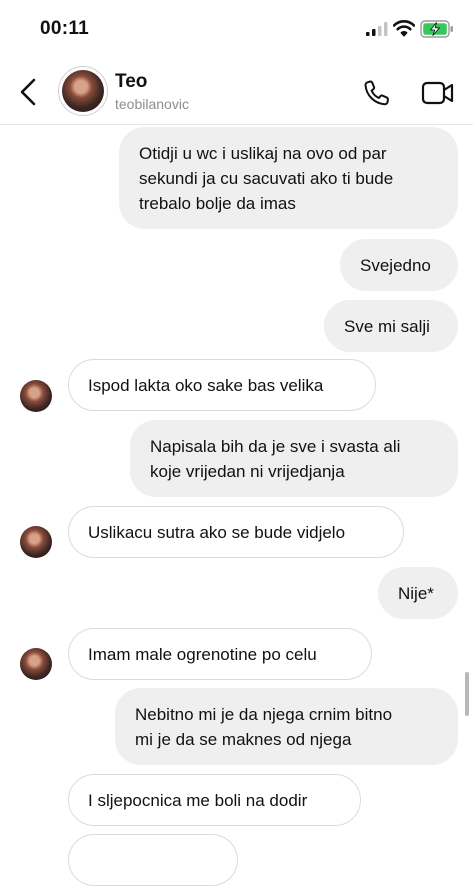 Image resolution: width=473 pixels, height=886 pixels. What do you see at coordinates (236, 93) in the screenshot?
I see `chat-header: Teo teobilanovic` at bounding box center [236, 93].